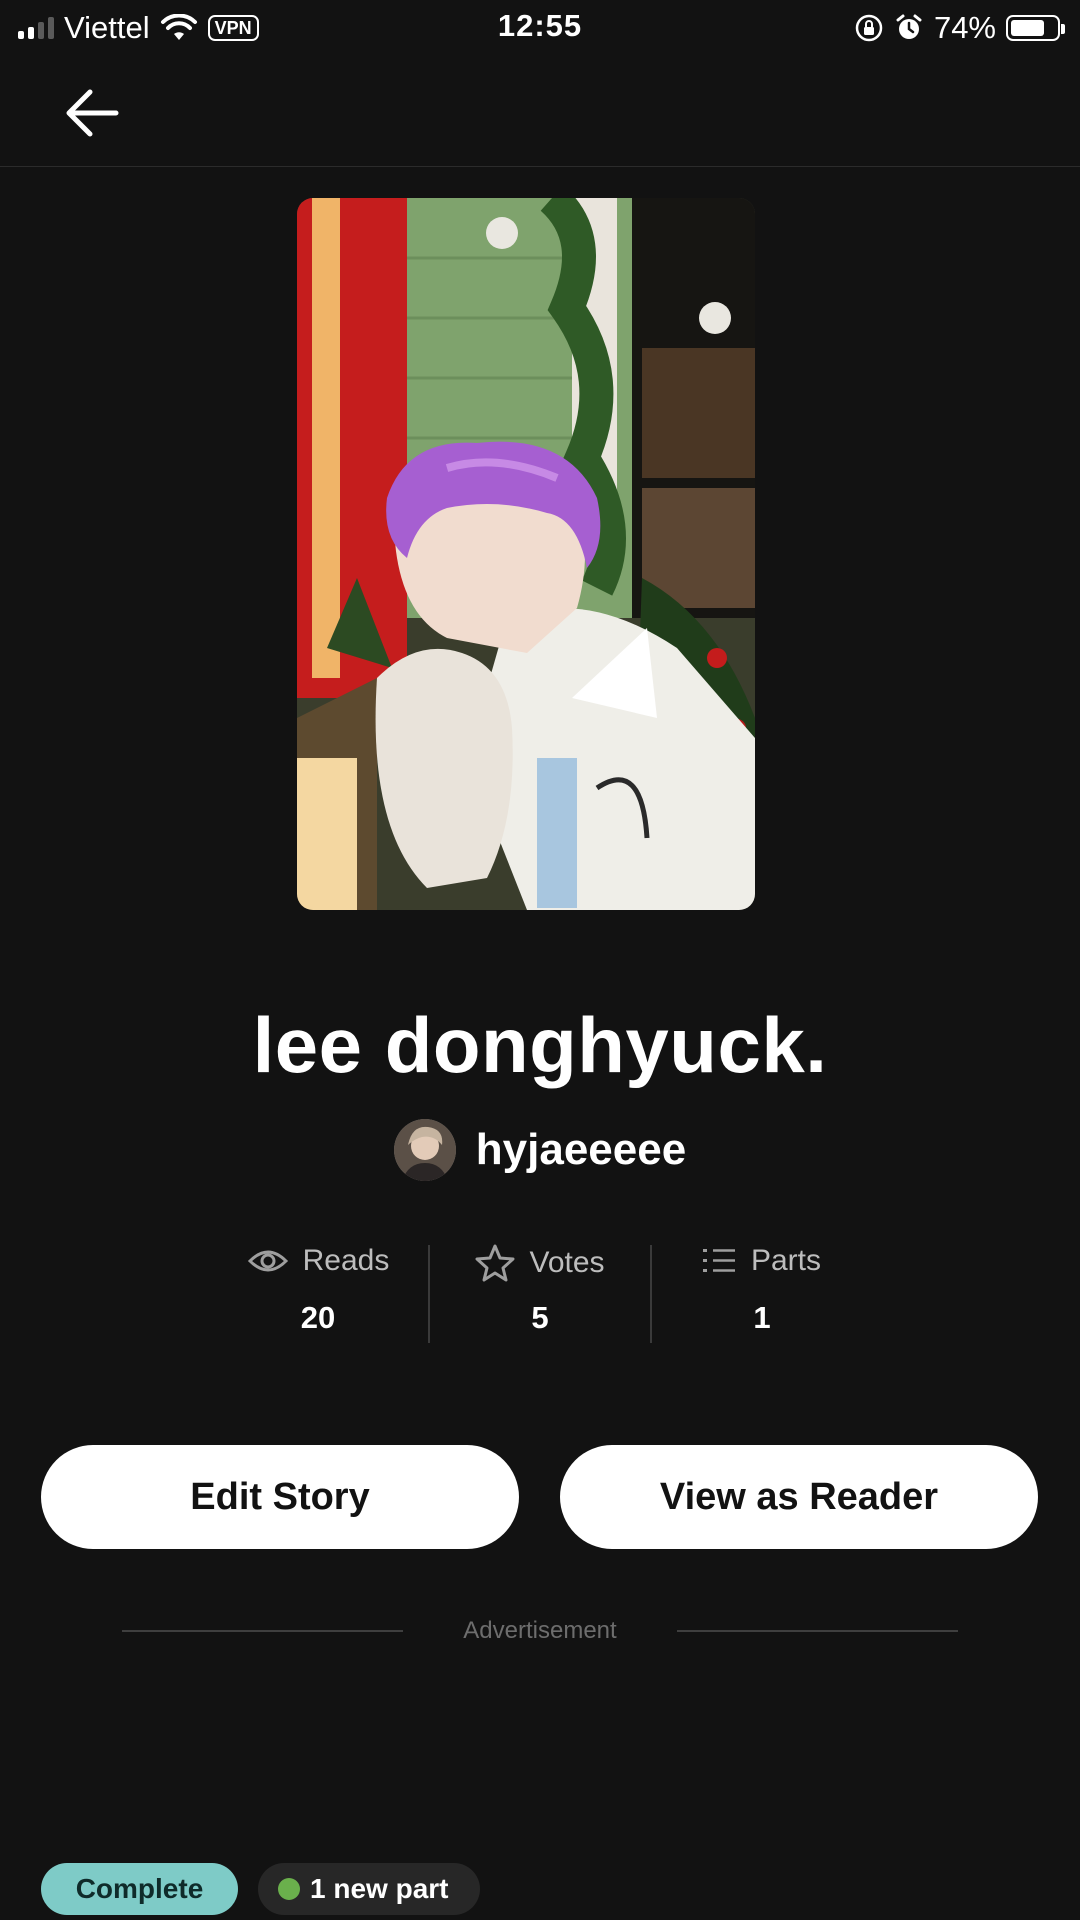 This screenshot has width=1080, height=1920. I want to click on stat-parts-label: Parts, so click(786, 1260).